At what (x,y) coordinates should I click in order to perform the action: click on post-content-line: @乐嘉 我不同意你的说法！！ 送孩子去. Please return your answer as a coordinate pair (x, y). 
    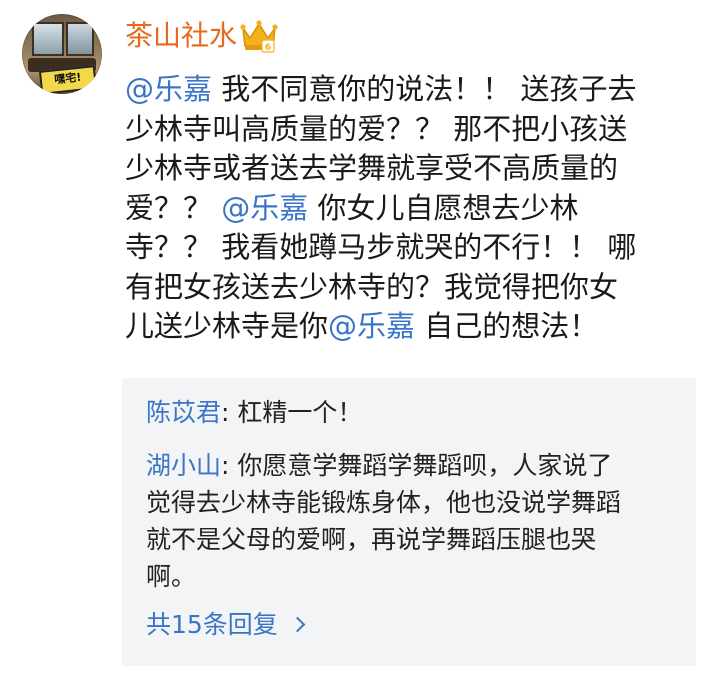
    Looking at the image, I should click on (410, 90).